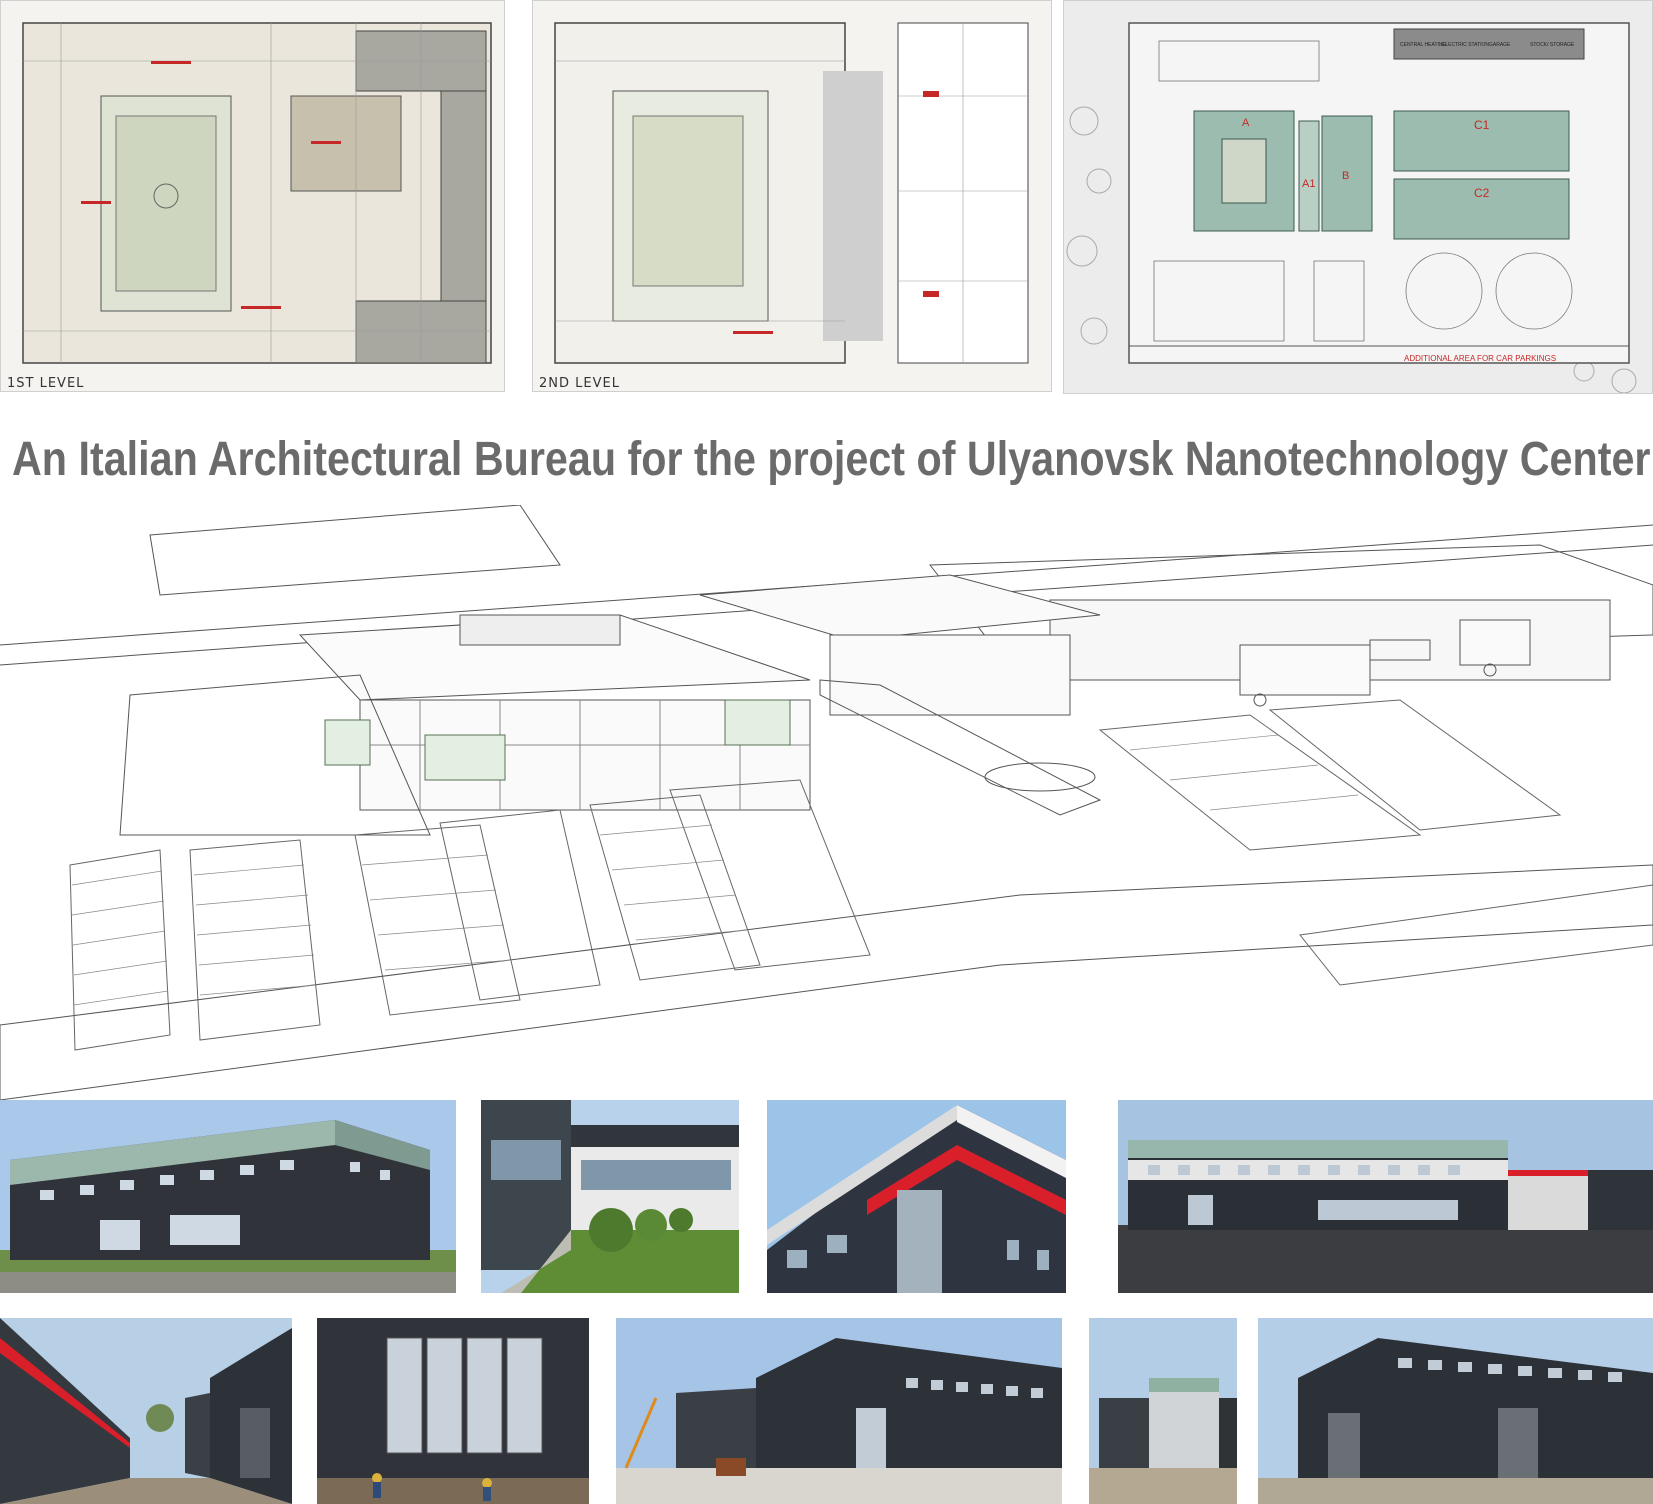 This screenshot has width=1653, height=1504. I want to click on photo-warehouse-with-crane, so click(839, 1411).